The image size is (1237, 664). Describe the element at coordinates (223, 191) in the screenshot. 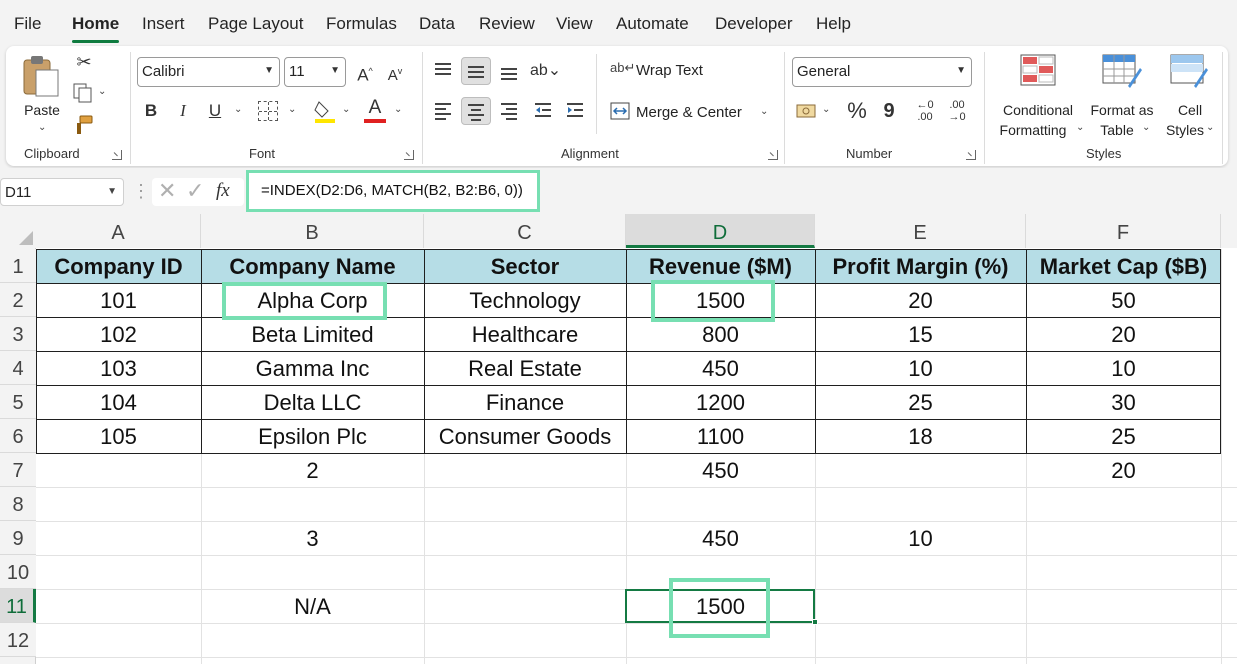

I see `insert-function-icon: fx` at that location.